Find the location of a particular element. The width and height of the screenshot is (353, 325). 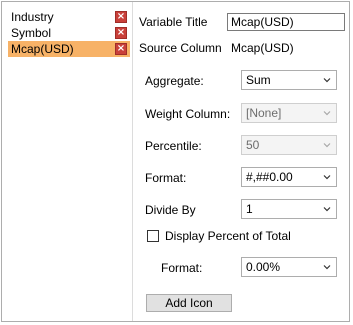

variable-list: Industry × Symbol × Mcap(USD) × is located at coordinates (69, 33).